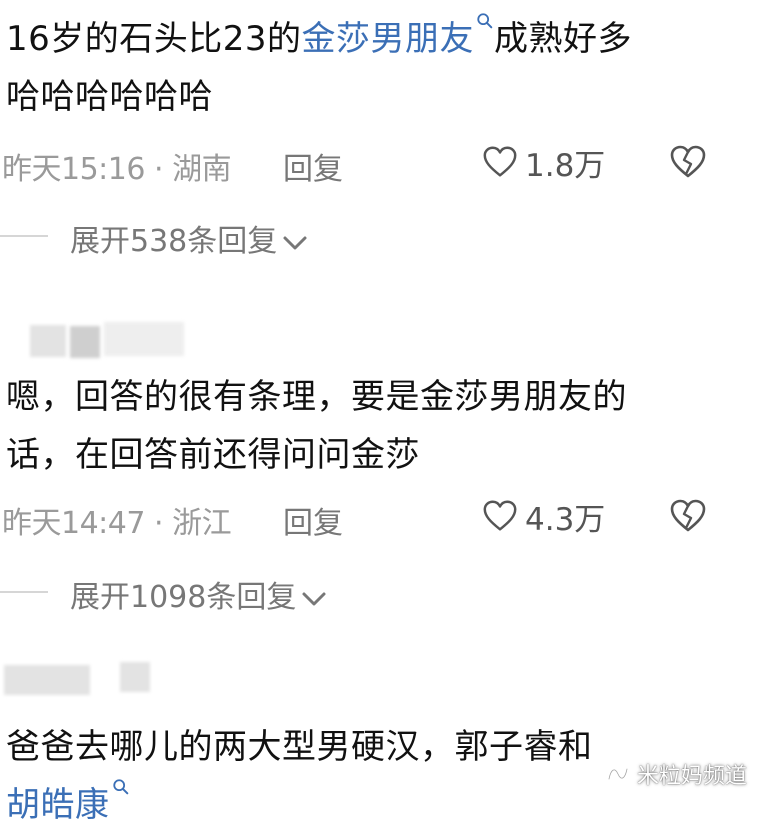 The image size is (757, 834). I want to click on comment-text: 嗯，回答的很有条理，要是金莎男朋友的 话，在回答前还得问问金莎, so click(378, 426).